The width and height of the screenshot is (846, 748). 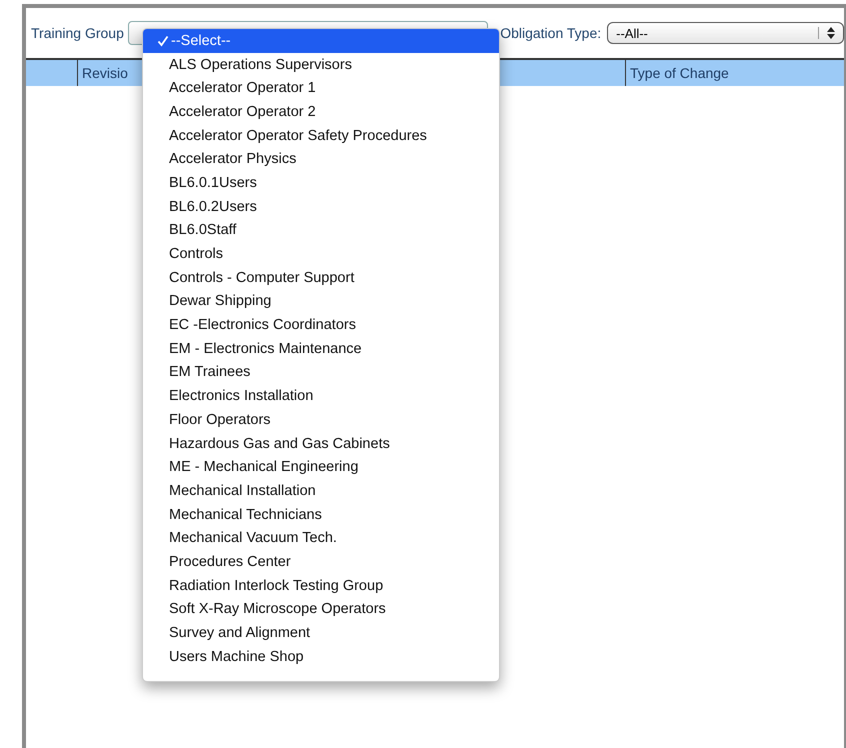 I want to click on menu-item: Survey and Alignment, so click(x=321, y=633).